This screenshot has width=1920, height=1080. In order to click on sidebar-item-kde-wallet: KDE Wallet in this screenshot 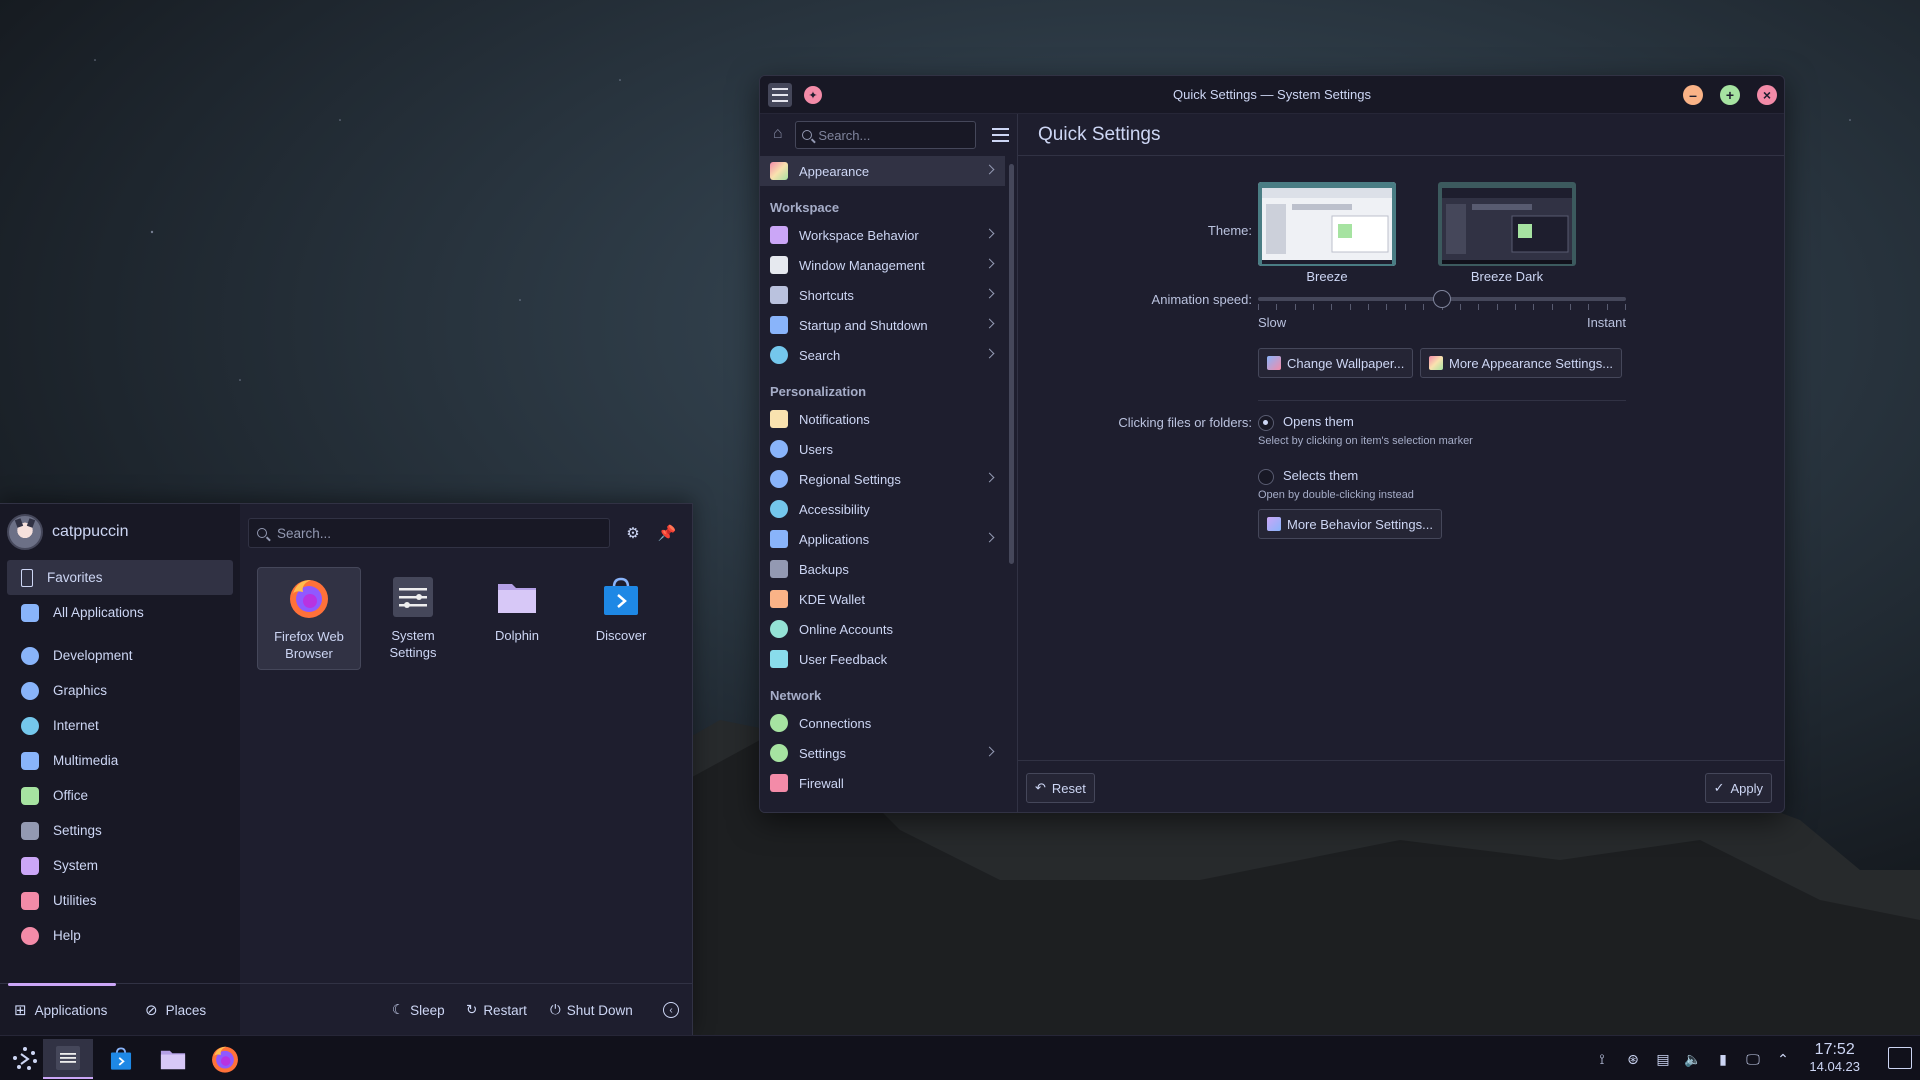, I will do `click(882, 599)`.